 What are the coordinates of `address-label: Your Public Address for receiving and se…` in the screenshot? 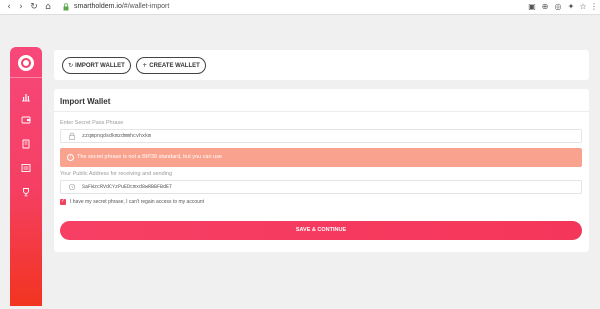 It's located at (116, 174).